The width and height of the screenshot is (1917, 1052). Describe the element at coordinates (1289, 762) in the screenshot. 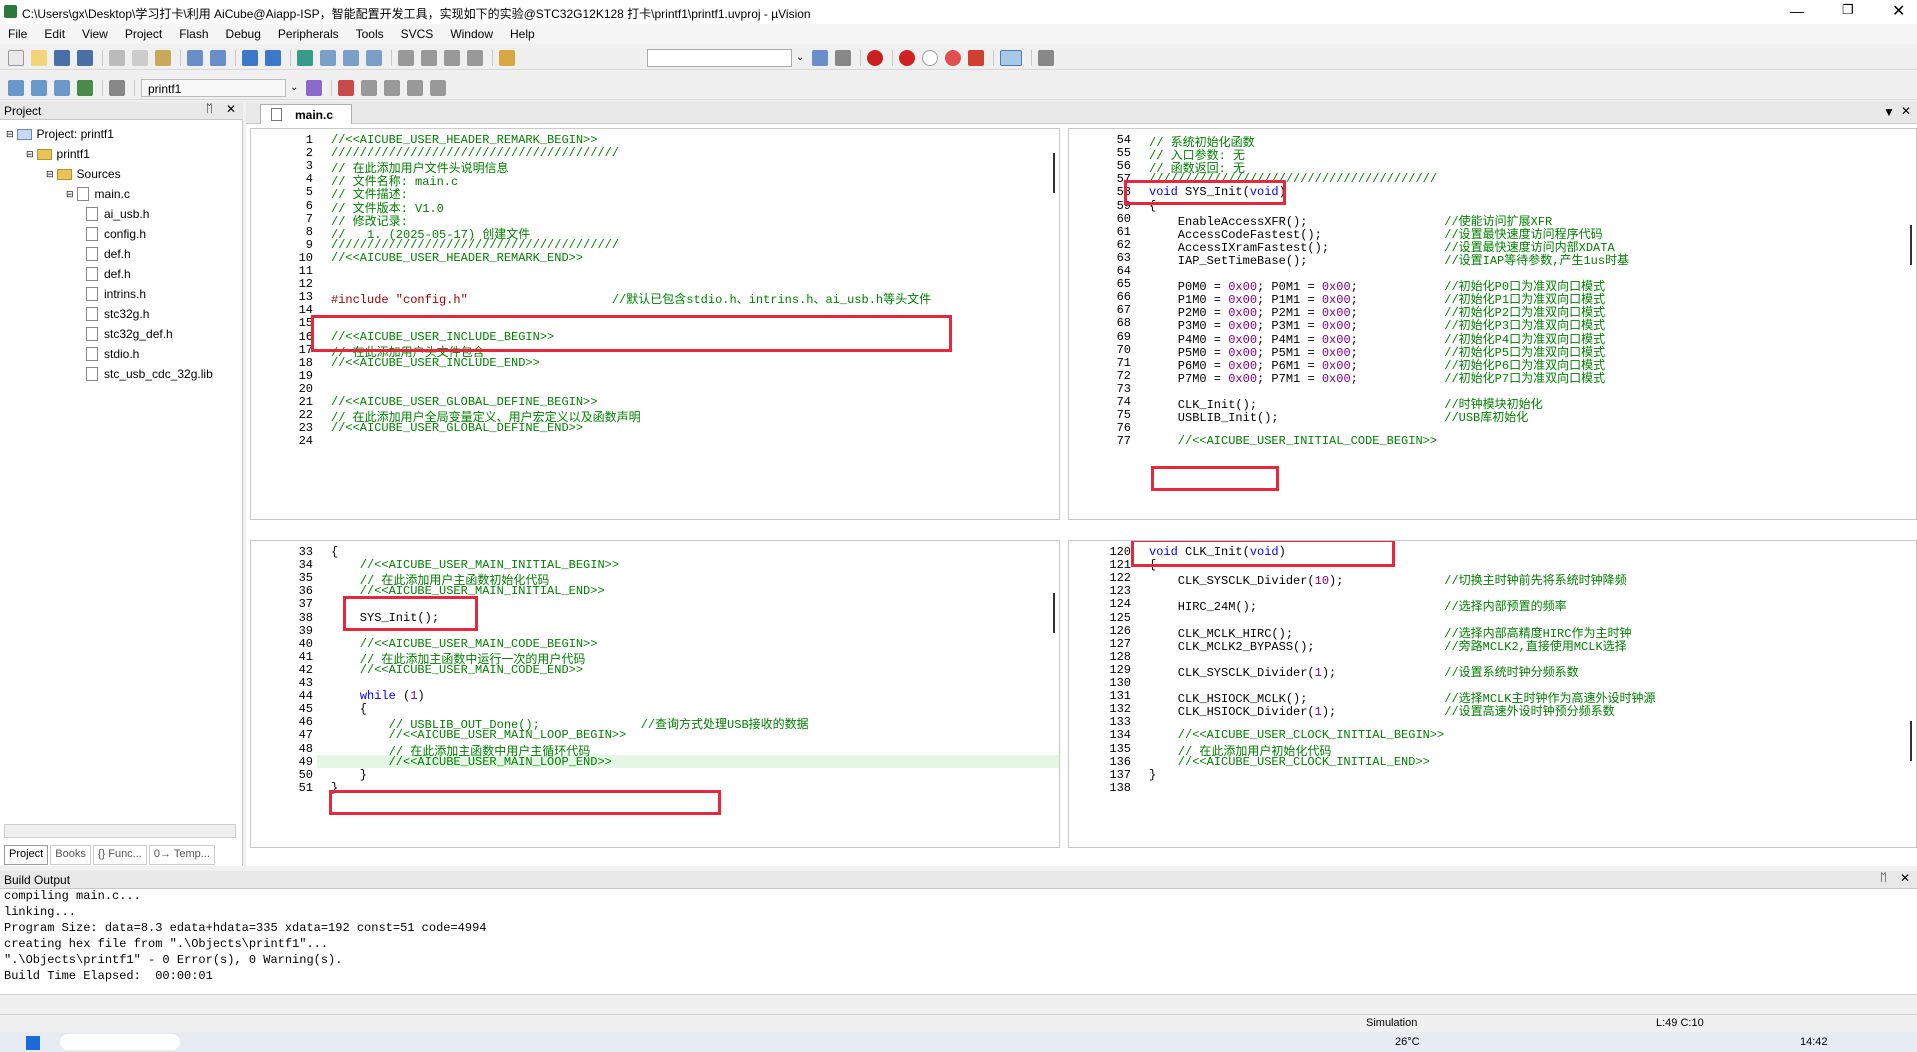

I see `code-line: //<<AICUBE_USER_CLOCK_INITIAL_END>>` at that location.